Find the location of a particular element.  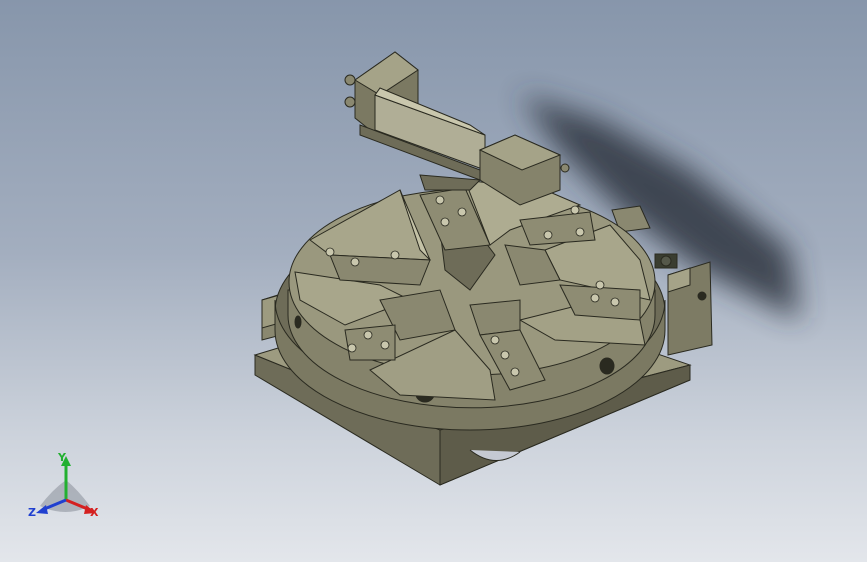

hydraulic-cylinder is located at coordinates (457, 128).